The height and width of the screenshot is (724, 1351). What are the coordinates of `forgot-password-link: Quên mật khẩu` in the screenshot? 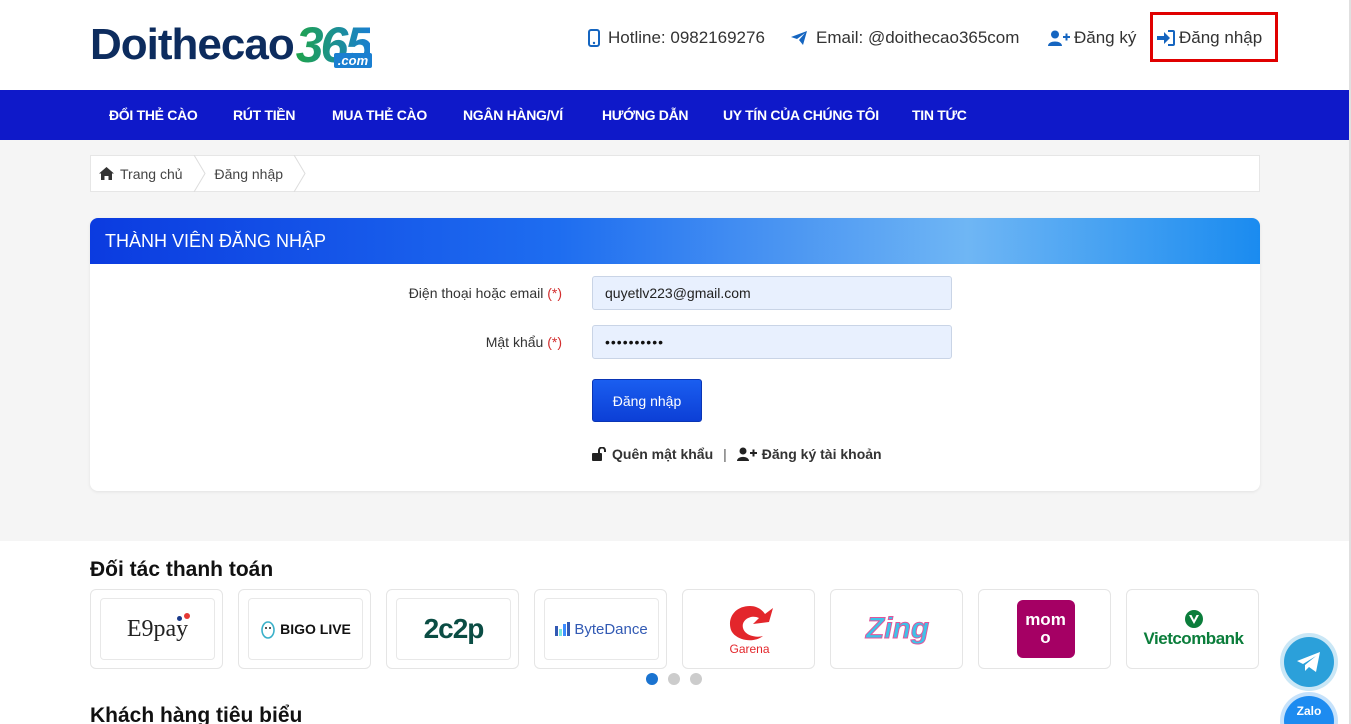 It's located at (662, 454).